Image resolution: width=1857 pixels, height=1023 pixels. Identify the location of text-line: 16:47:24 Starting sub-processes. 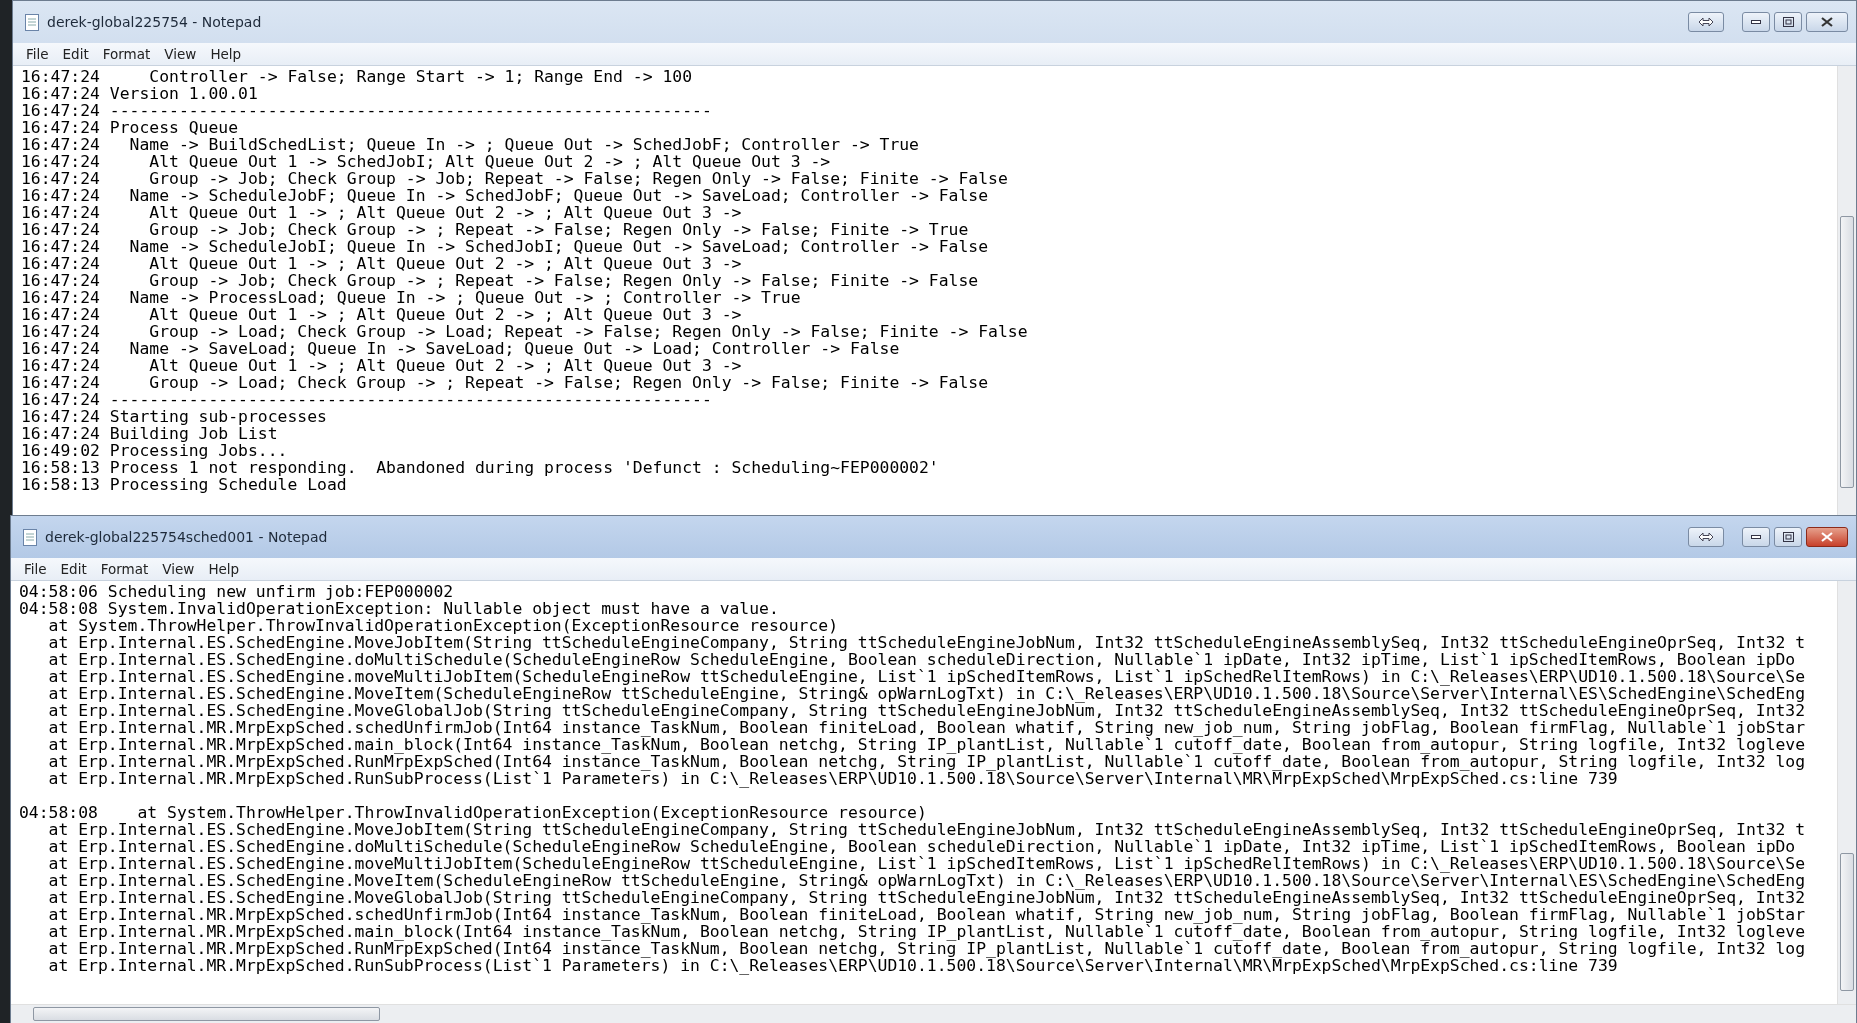
(174, 416).